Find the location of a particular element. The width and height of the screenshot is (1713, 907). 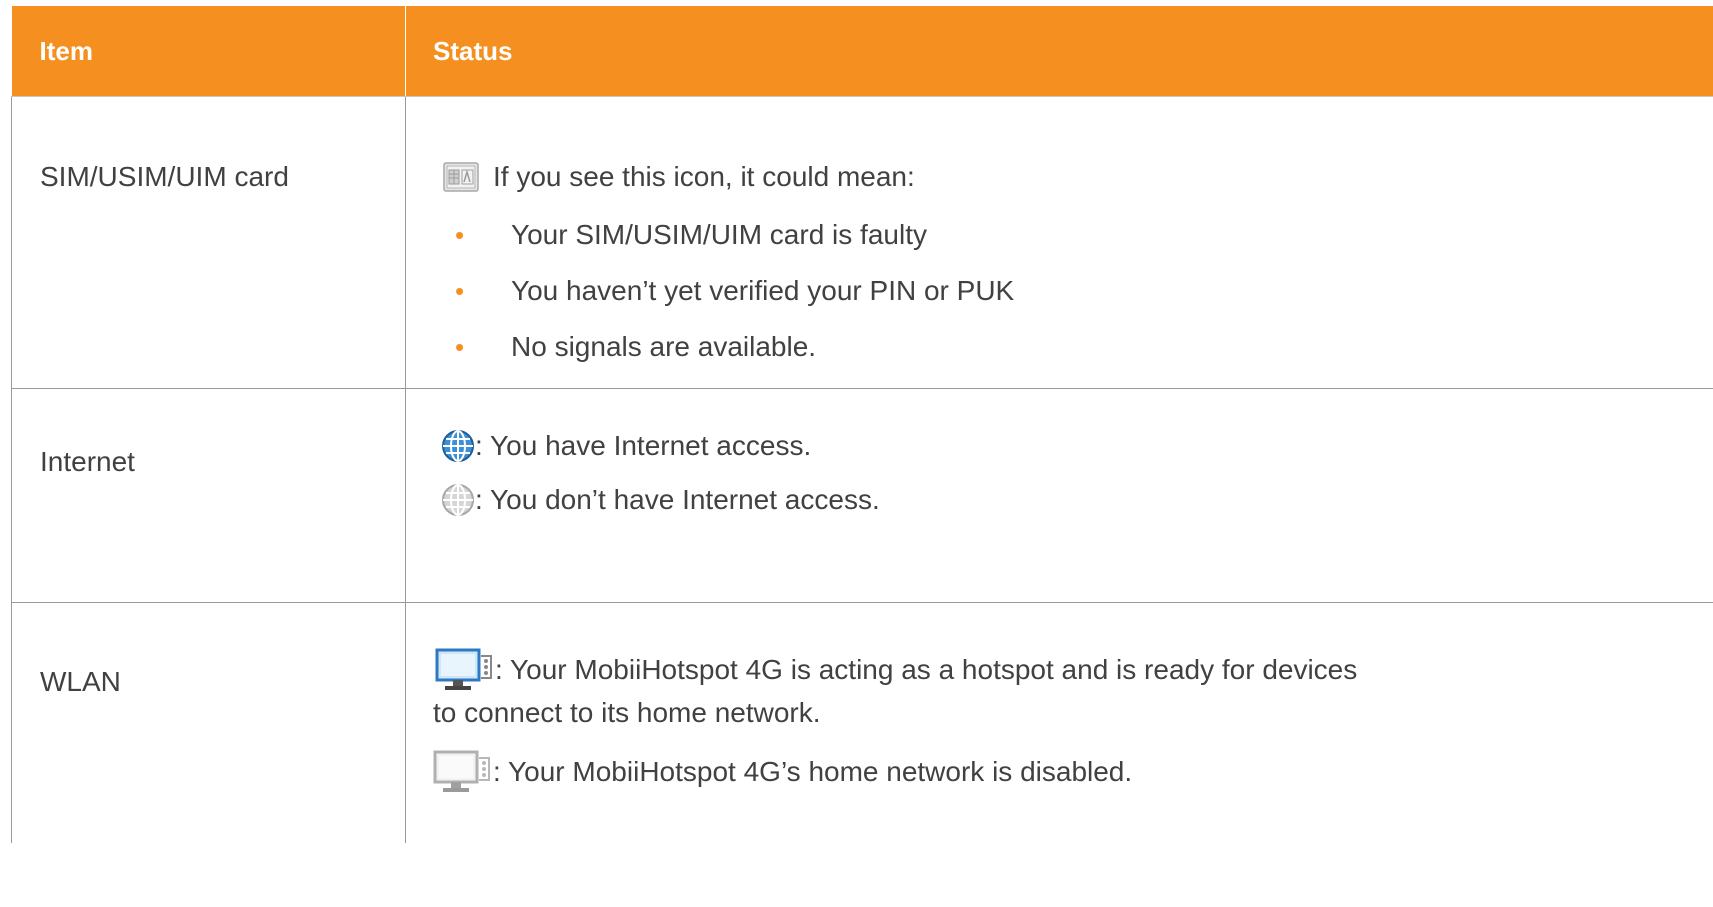

item-label-internet: Internet is located at coordinates (87, 461).